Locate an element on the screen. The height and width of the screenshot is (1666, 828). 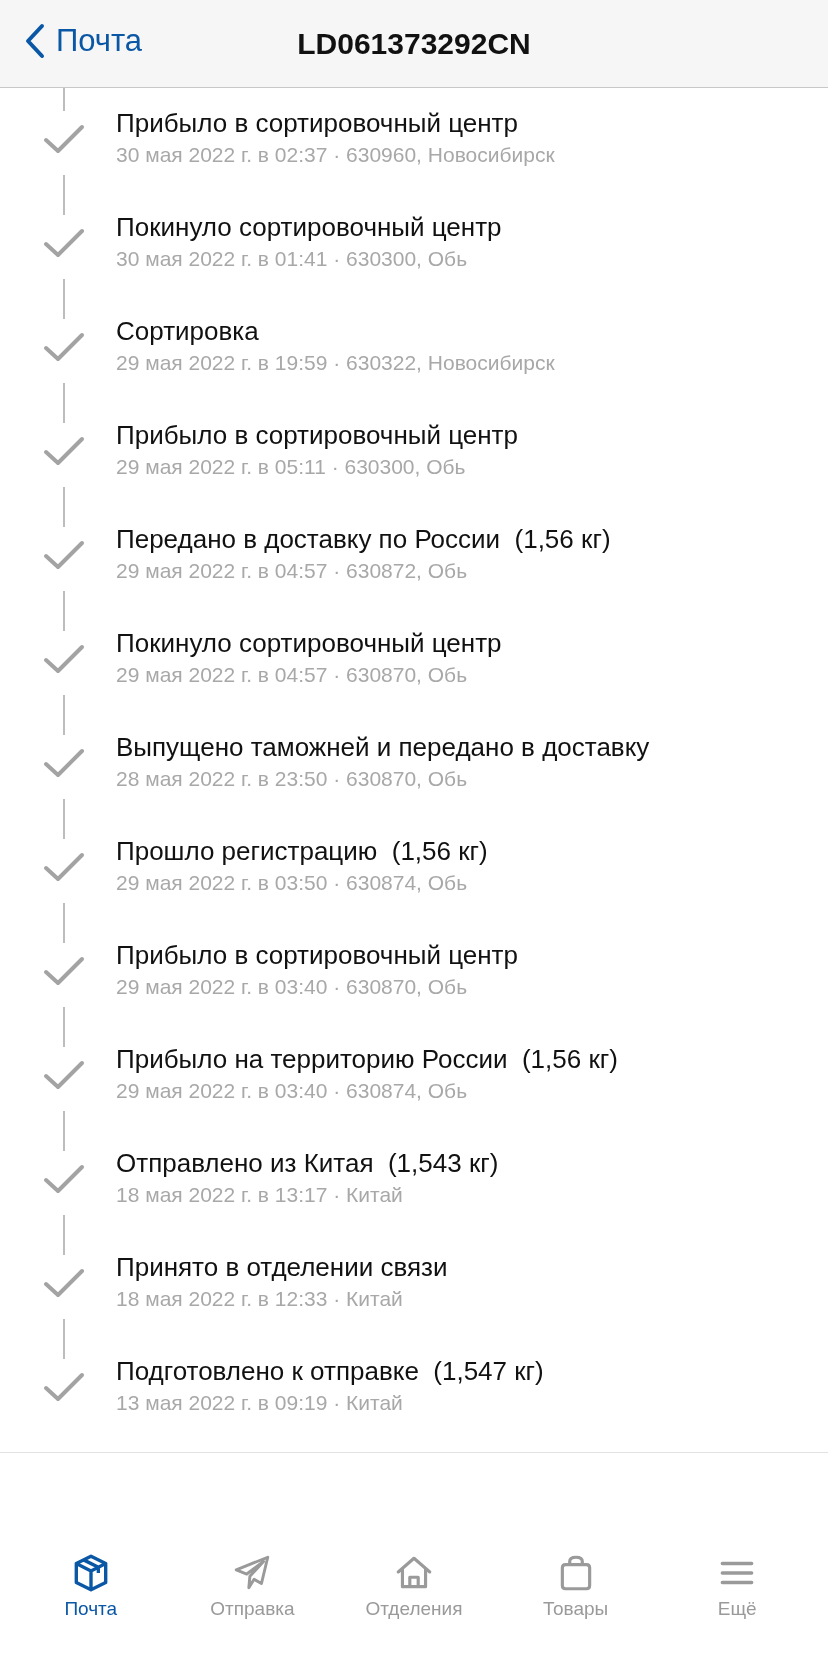
event-details: 18 мая 2022 г. в 13:17 · Китай is located at coordinates (260, 1195).